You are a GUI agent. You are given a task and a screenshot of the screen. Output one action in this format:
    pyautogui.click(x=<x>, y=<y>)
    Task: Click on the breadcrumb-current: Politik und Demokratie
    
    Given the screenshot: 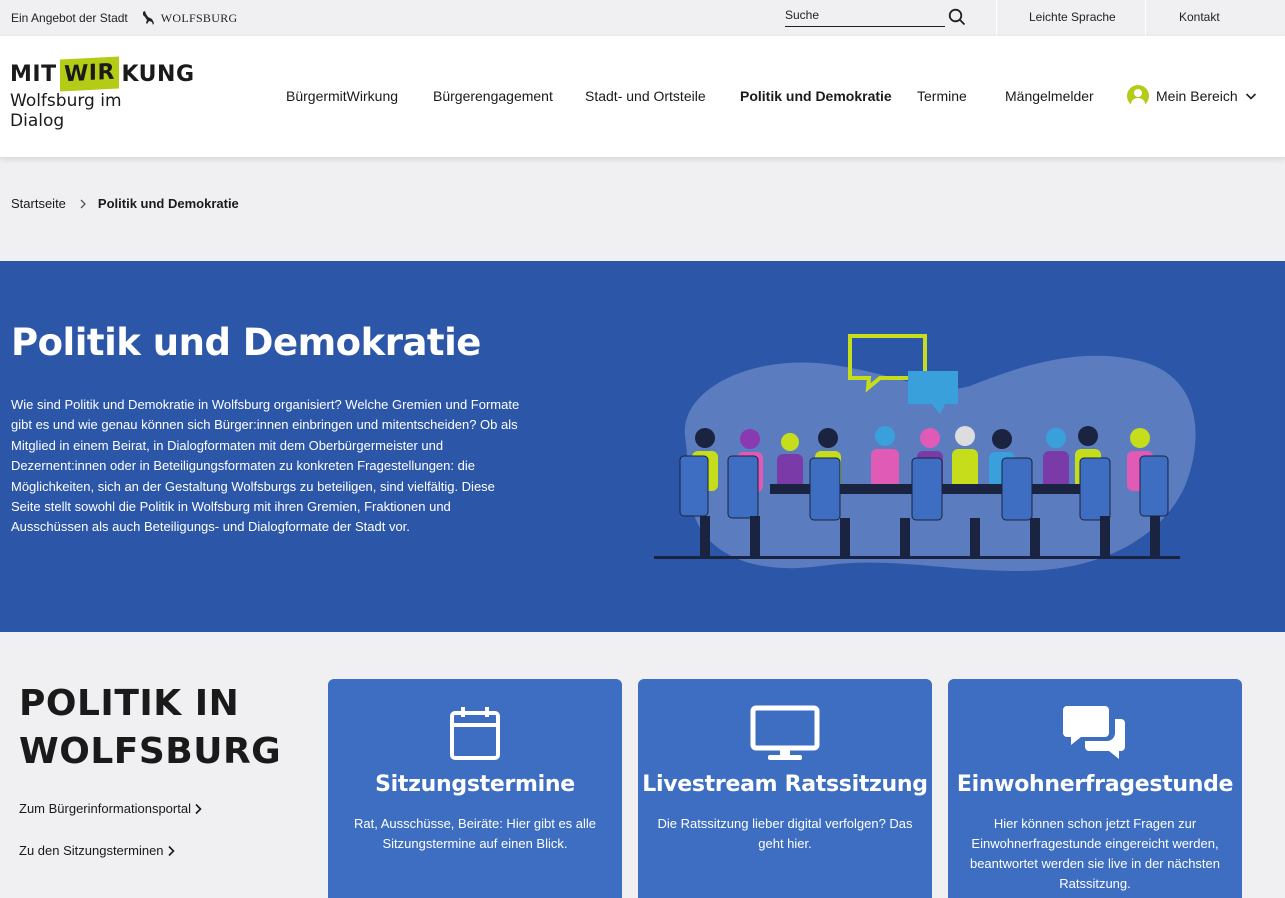 What is the action you would take?
    pyautogui.click(x=168, y=203)
    